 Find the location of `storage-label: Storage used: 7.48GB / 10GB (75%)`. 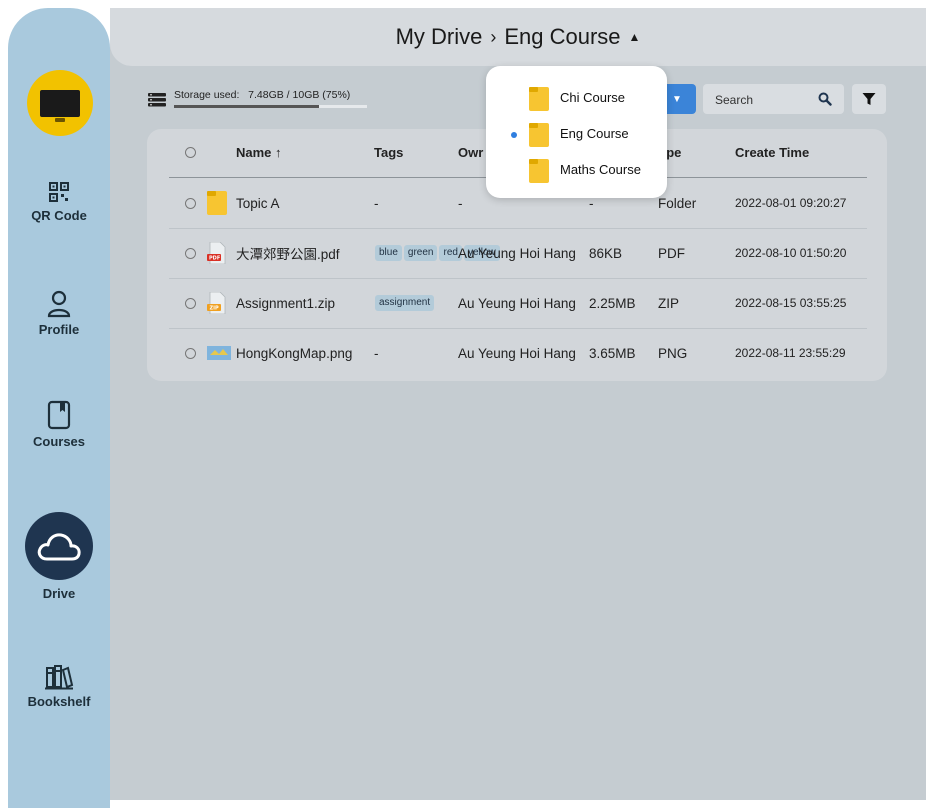

storage-label: Storage used: 7.48GB / 10GB (75%) is located at coordinates (262, 95).